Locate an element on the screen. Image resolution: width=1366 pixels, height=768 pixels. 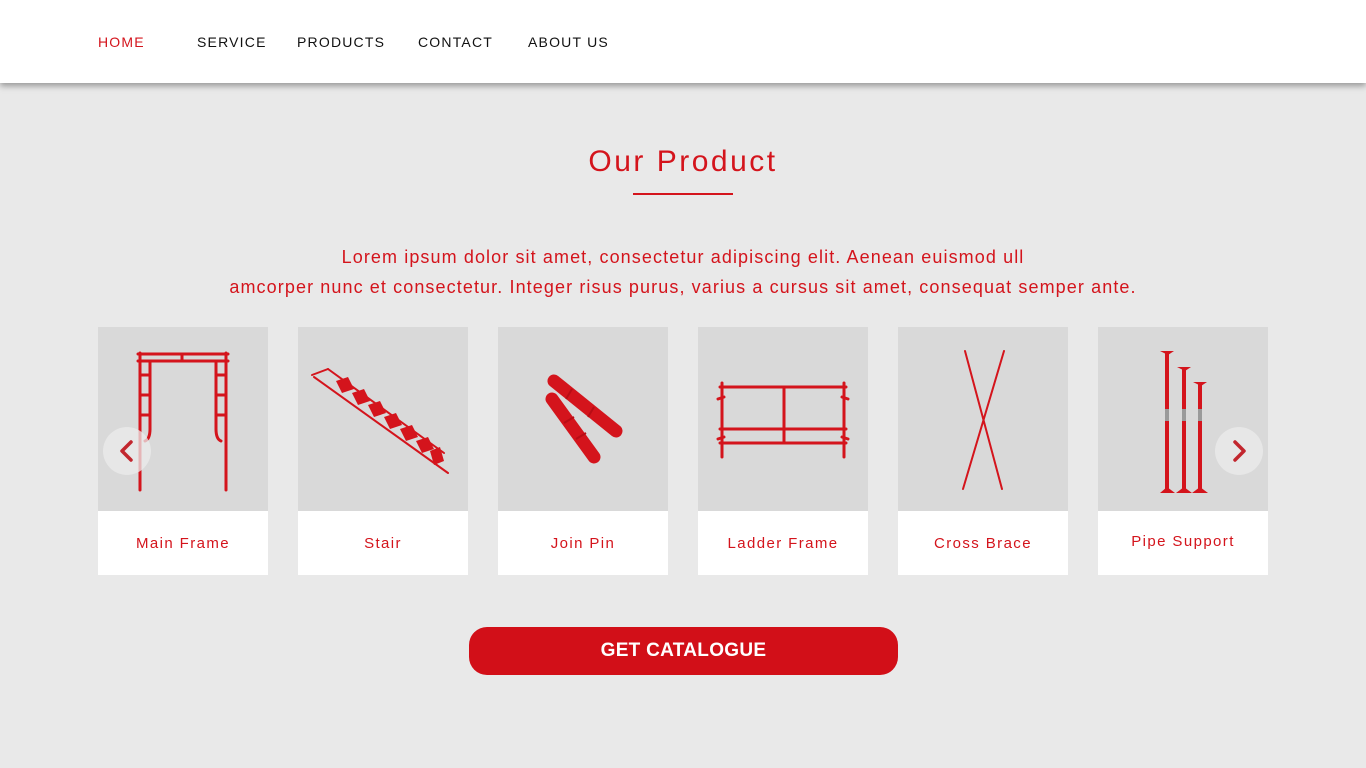
nav-item-service: SERVICE is located at coordinates (232, 42).